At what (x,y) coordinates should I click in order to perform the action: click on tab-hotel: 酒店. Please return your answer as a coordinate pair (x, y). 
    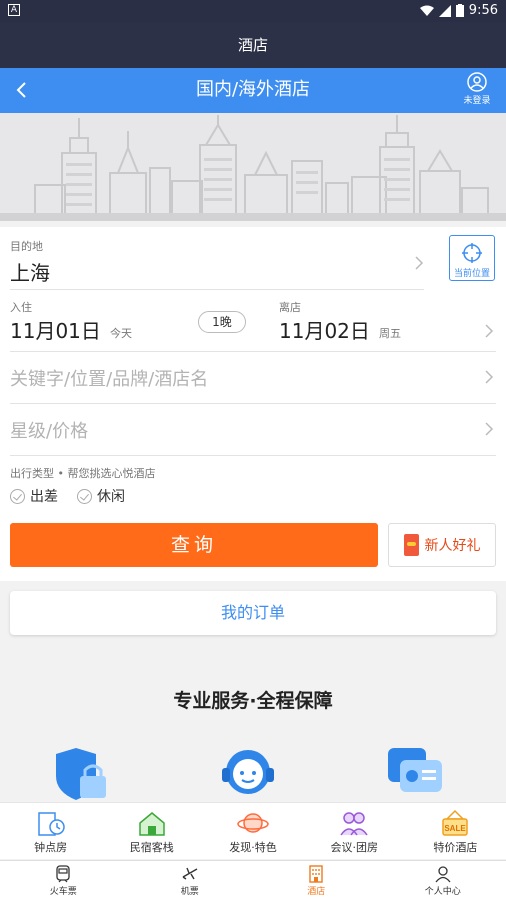
    Looking at the image, I should click on (316, 880).